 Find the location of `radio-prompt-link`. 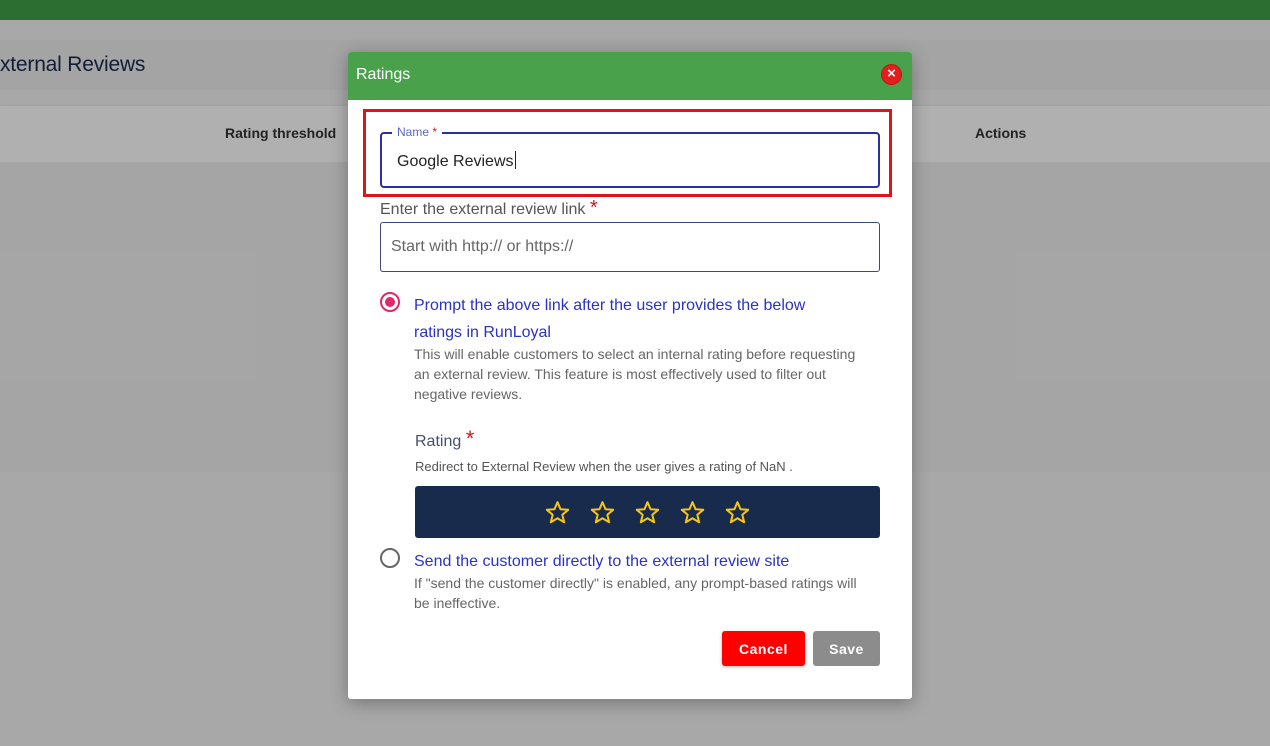

radio-prompt-link is located at coordinates (390, 302).